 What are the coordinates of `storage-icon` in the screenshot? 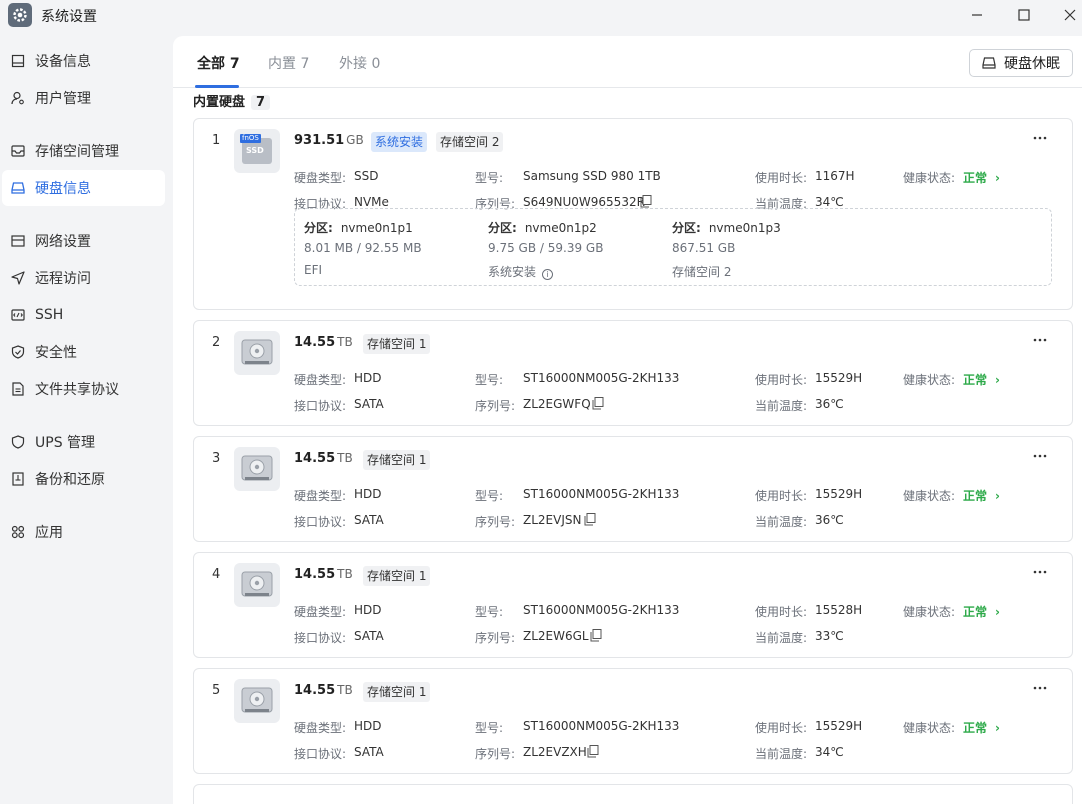 It's located at (18, 151).